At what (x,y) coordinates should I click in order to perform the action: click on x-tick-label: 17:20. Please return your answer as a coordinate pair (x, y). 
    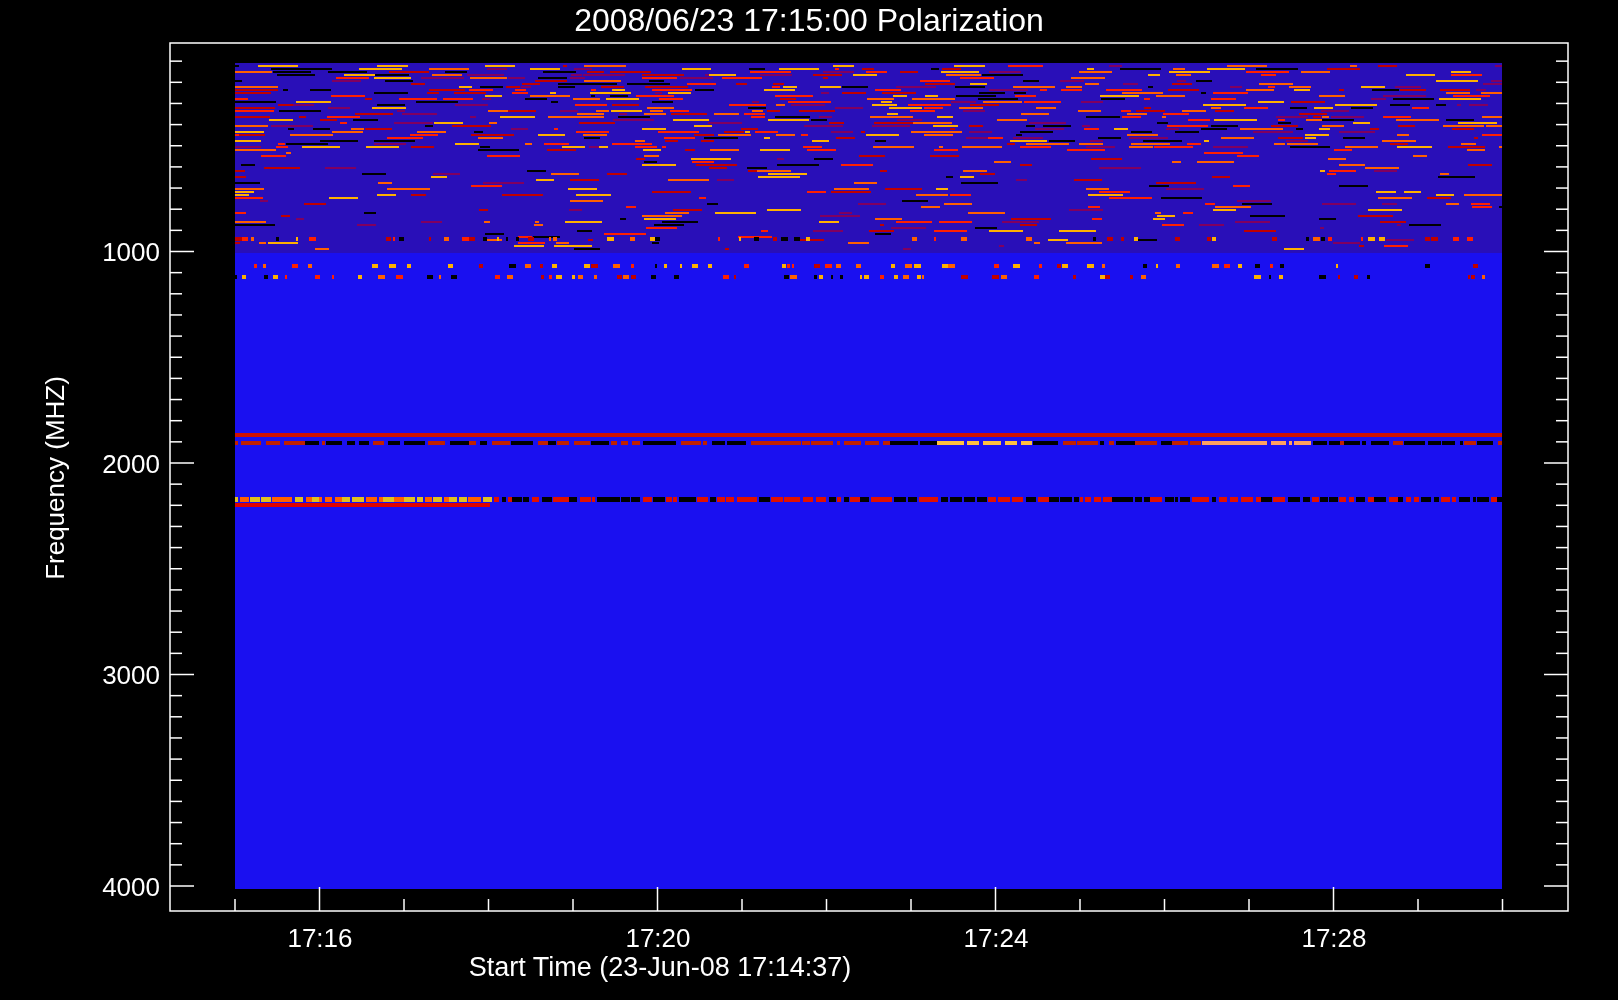
    Looking at the image, I should click on (658, 938).